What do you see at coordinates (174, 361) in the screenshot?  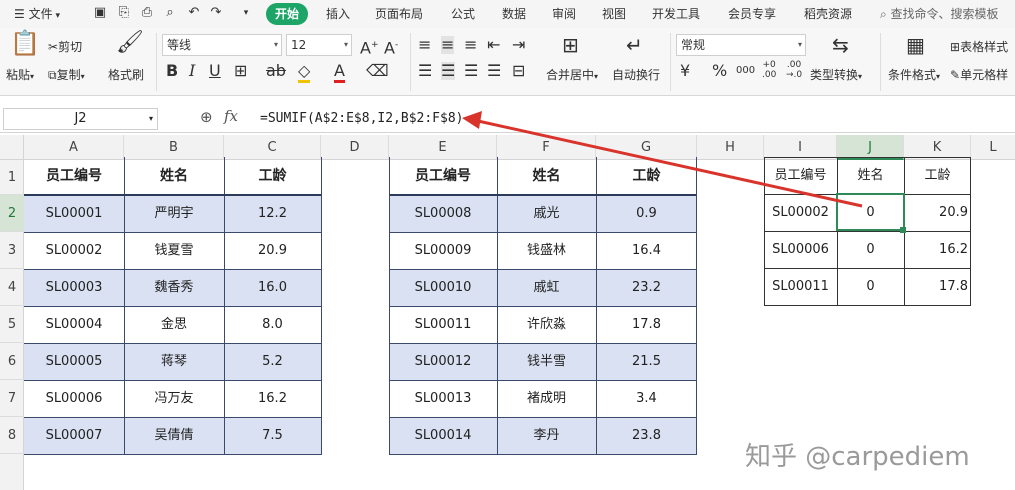 I see `cell-name: 蒋琴` at bounding box center [174, 361].